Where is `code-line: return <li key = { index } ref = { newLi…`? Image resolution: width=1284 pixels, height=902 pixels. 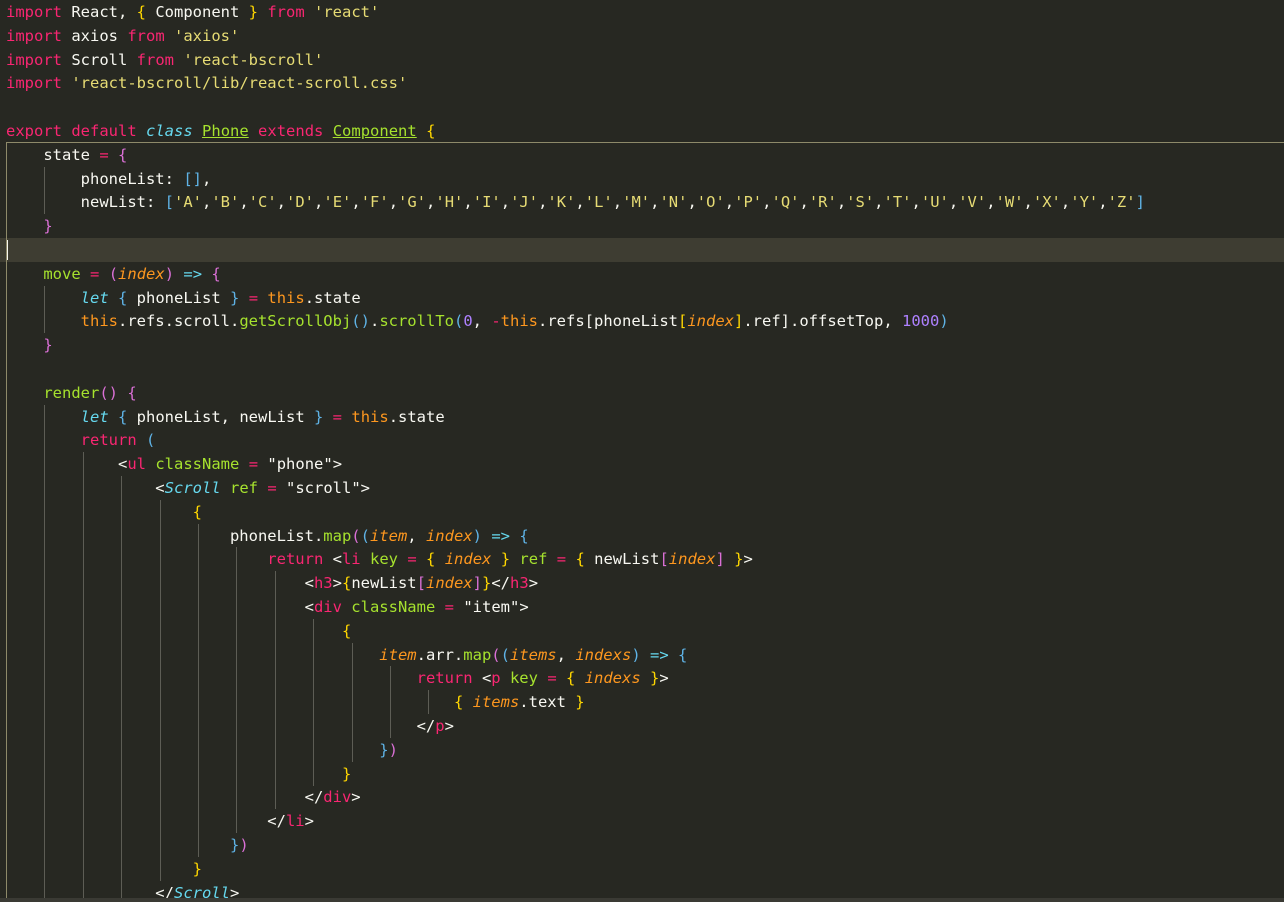 code-line: return <li key = { index } ref = { newLi… is located at coordinates (642, 559).